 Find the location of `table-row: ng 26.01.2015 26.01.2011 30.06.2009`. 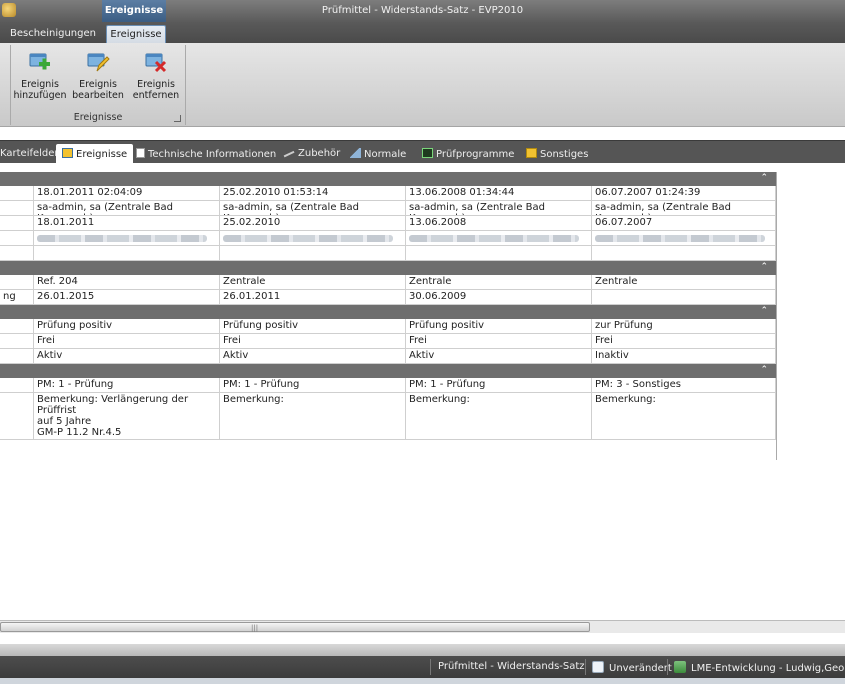

table-row: ng 26.01.2015 26.01.2011 30.06.2009 is located at coordinates (388, 297).